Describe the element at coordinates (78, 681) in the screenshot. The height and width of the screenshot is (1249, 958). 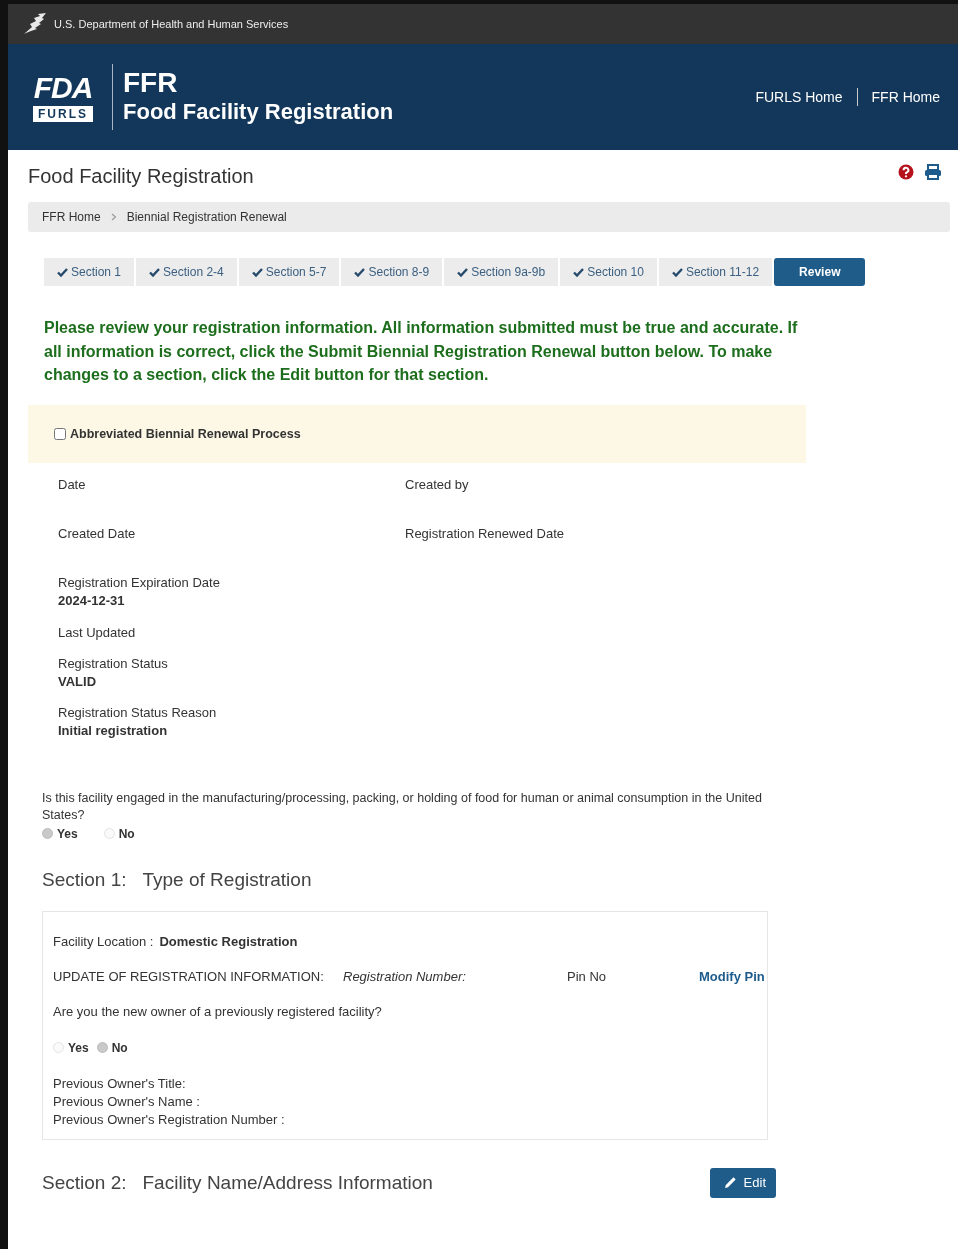
I see `field-value: VALID` at that location.